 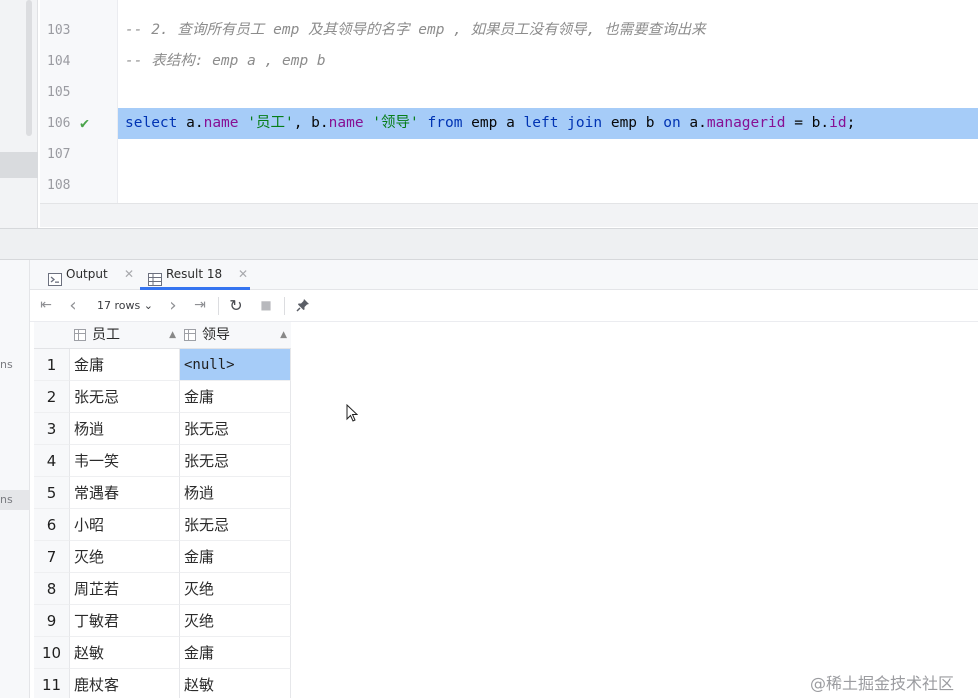 I want to click on result-toolbar: ⇤ ‹ 17 rows ⌄ › ⇥ ↻ ■, so click(x=504, y=306).